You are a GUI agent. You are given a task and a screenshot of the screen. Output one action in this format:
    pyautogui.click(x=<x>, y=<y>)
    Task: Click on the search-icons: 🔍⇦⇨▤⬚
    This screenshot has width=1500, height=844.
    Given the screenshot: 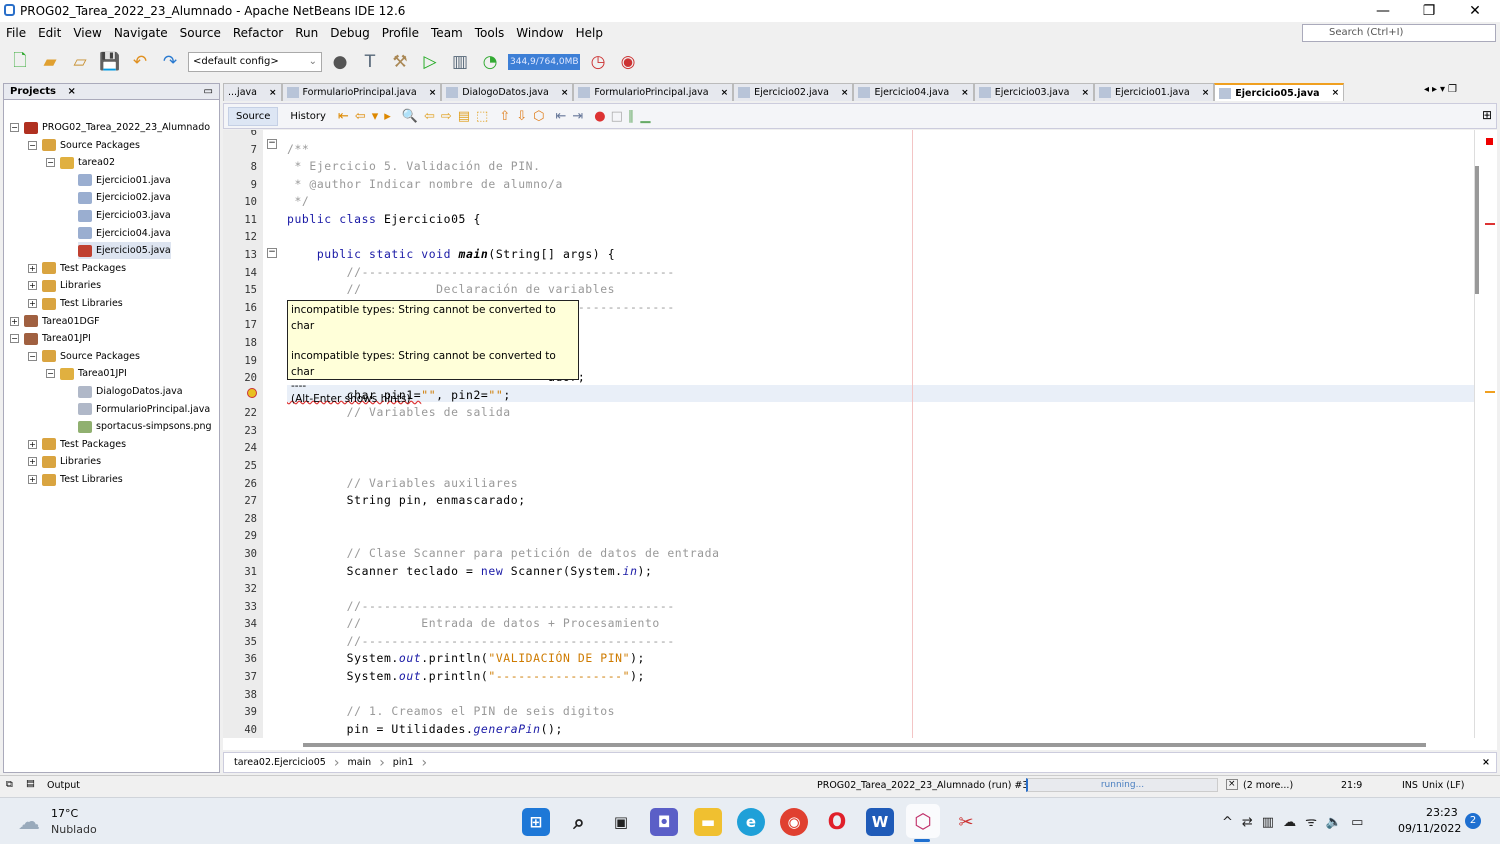 What is the action you would take?
    pyautogui.click(x=448, y=116)
    